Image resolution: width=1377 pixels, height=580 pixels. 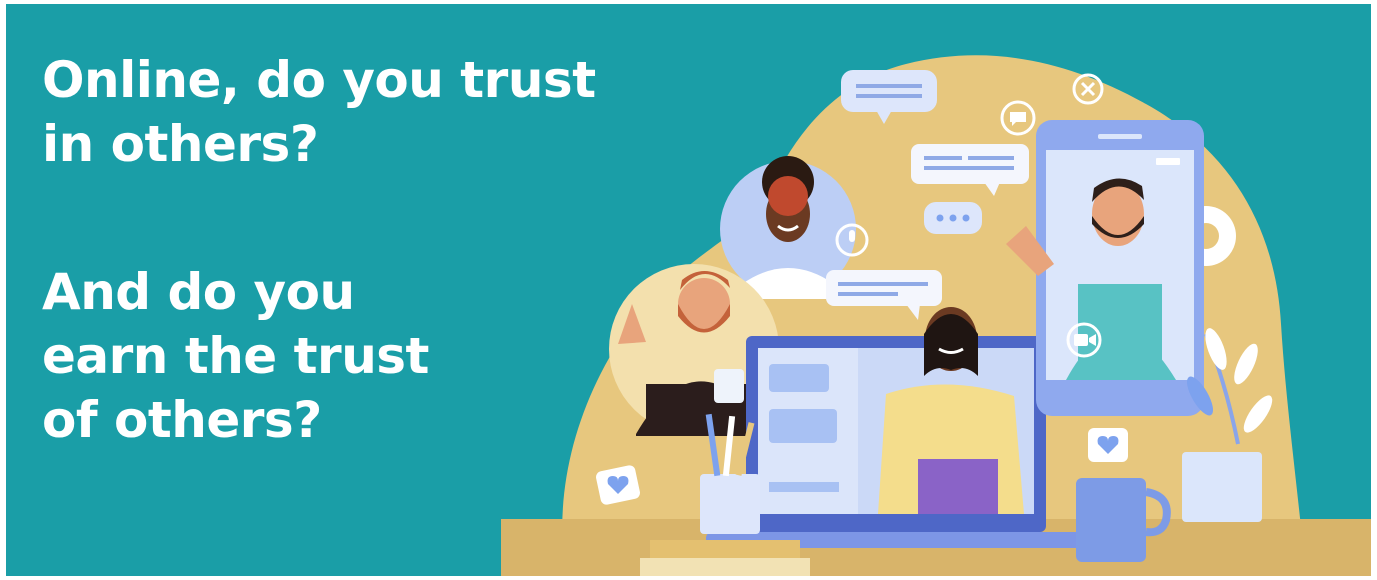 I want to click on headline-question-2: And do you earn the trust of others?, so click(x=235, y=356).